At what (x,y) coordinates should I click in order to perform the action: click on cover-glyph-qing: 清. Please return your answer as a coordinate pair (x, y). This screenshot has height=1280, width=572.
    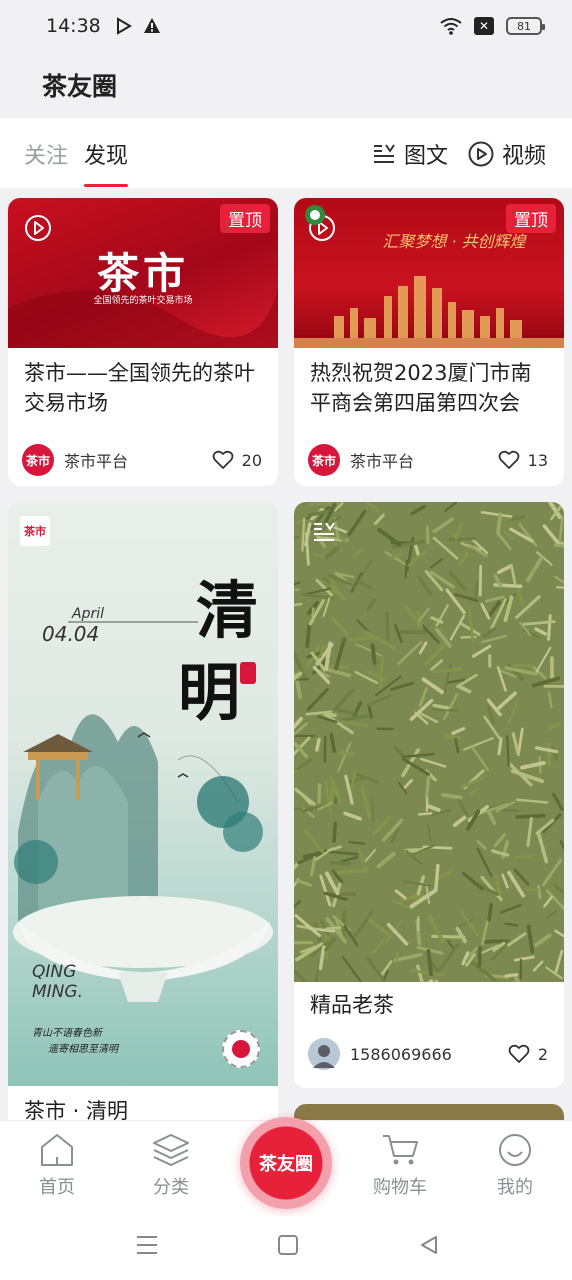
    Looking at the image, I should click on (227, 610).